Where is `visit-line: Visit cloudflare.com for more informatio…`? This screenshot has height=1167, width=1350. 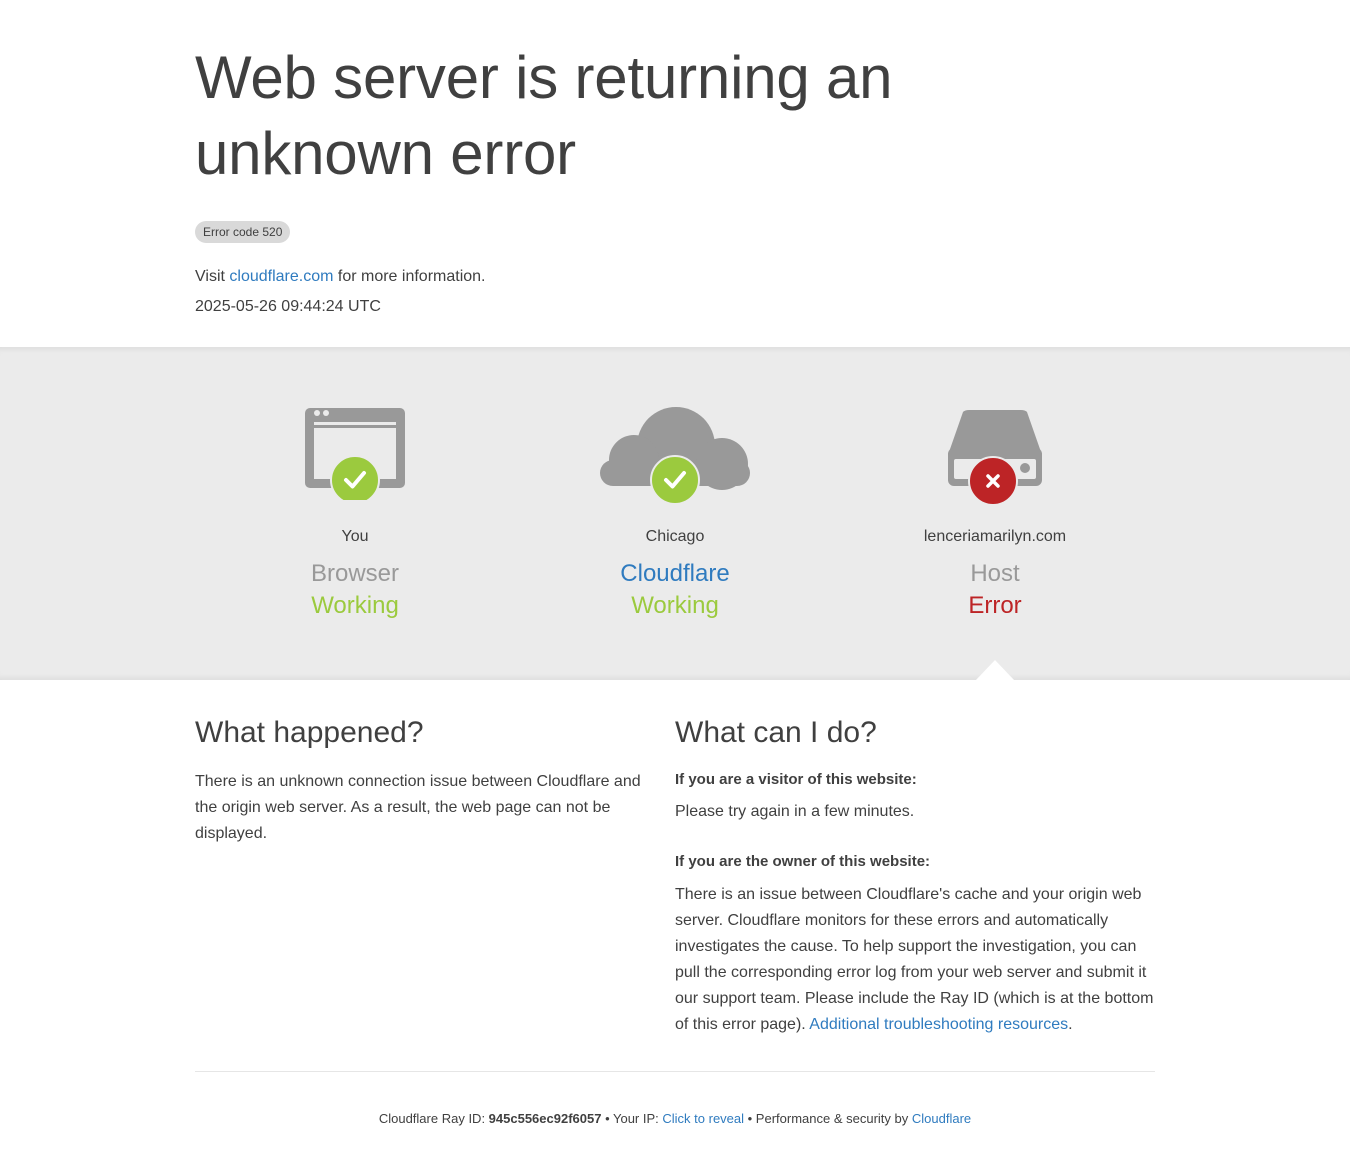 visit-line: Visit cloudflare.com for more informatio… is located at coordinates (340, 277).